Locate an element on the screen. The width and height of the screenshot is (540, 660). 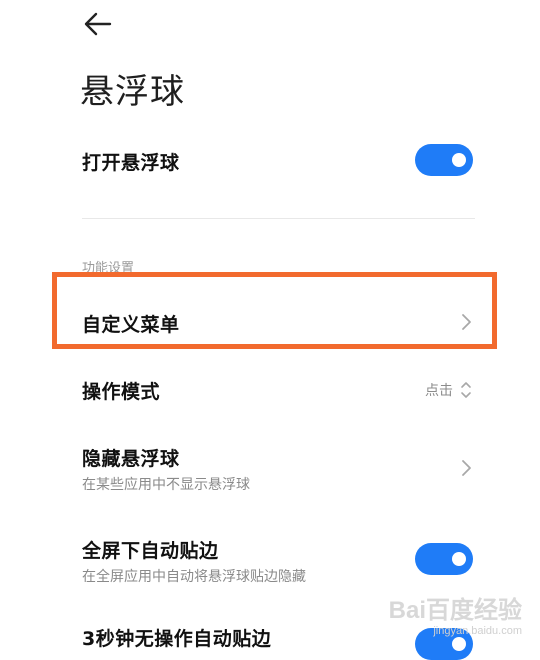
operation-mode-row: 操作模式 点击 is located at coordinates (278, 390).